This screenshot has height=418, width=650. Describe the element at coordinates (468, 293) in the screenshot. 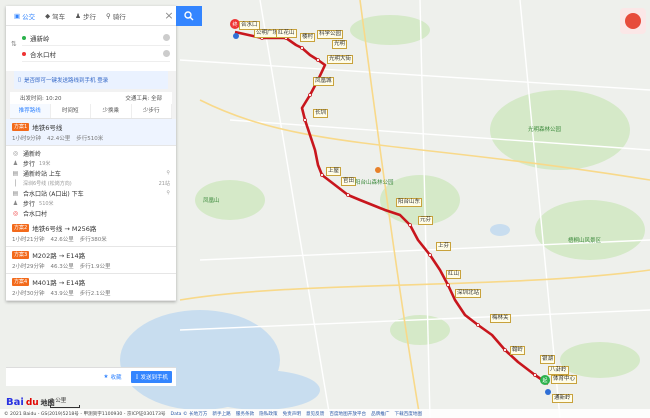

I see `station-label: 深圳北站` at that location.